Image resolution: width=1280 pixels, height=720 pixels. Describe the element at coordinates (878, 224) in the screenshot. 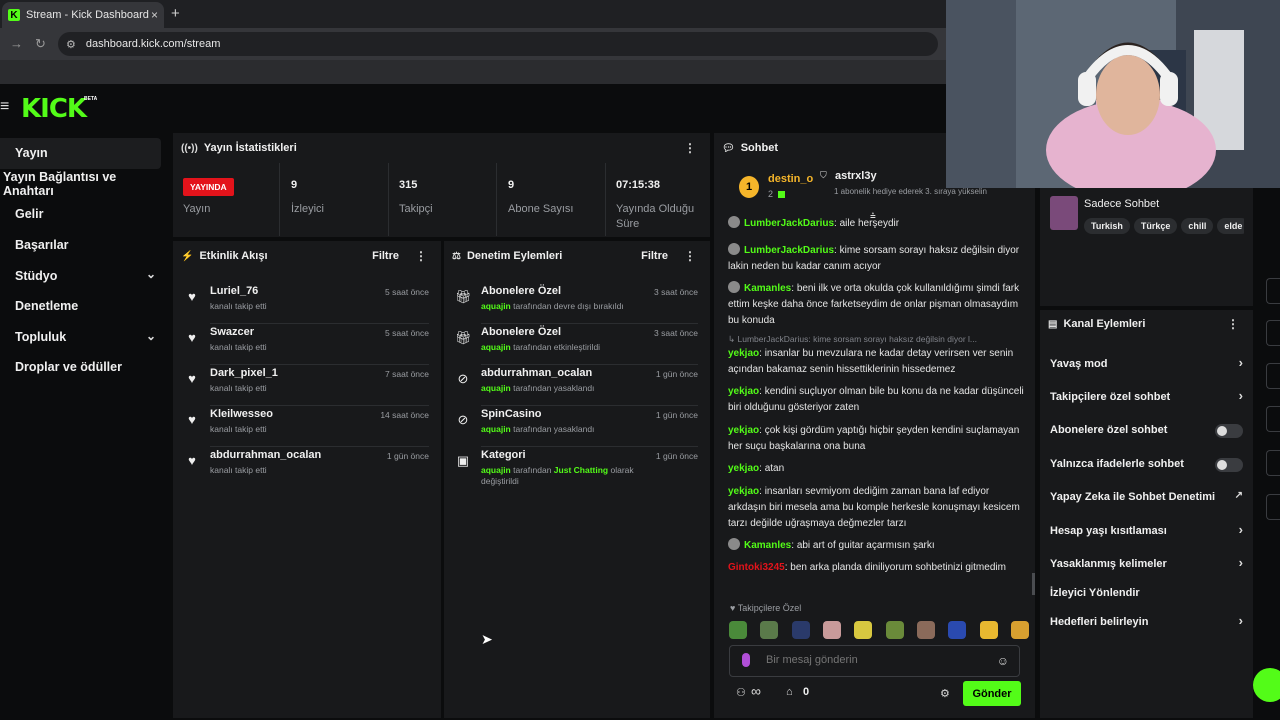

I see `chat-message: LumberJackDarius: aile herşeydir` at that location.